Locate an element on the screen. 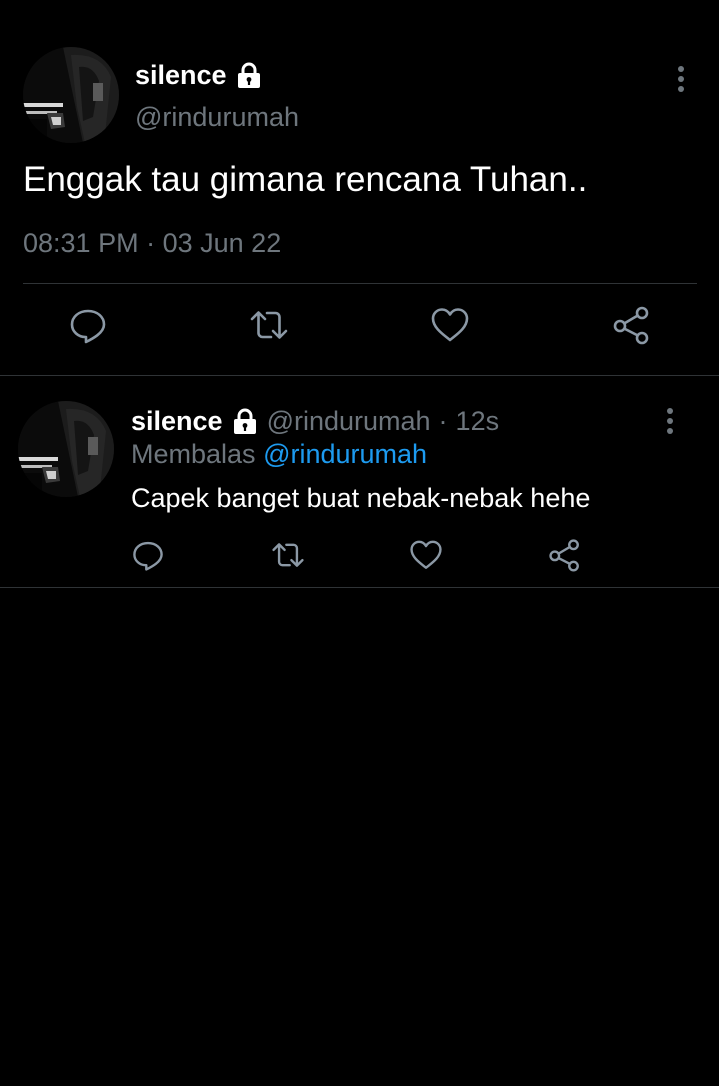  replying-to: Membalas @rindurumah is located at coordinates (279, 454).